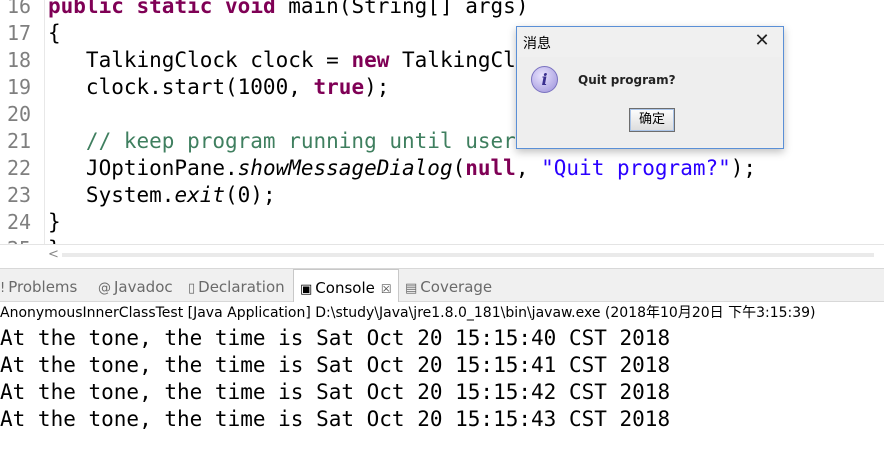  What do you see at coordinates (762, 41) in the screenshot?
I see `close-icon: ✕` at bounding box center [762, 41].